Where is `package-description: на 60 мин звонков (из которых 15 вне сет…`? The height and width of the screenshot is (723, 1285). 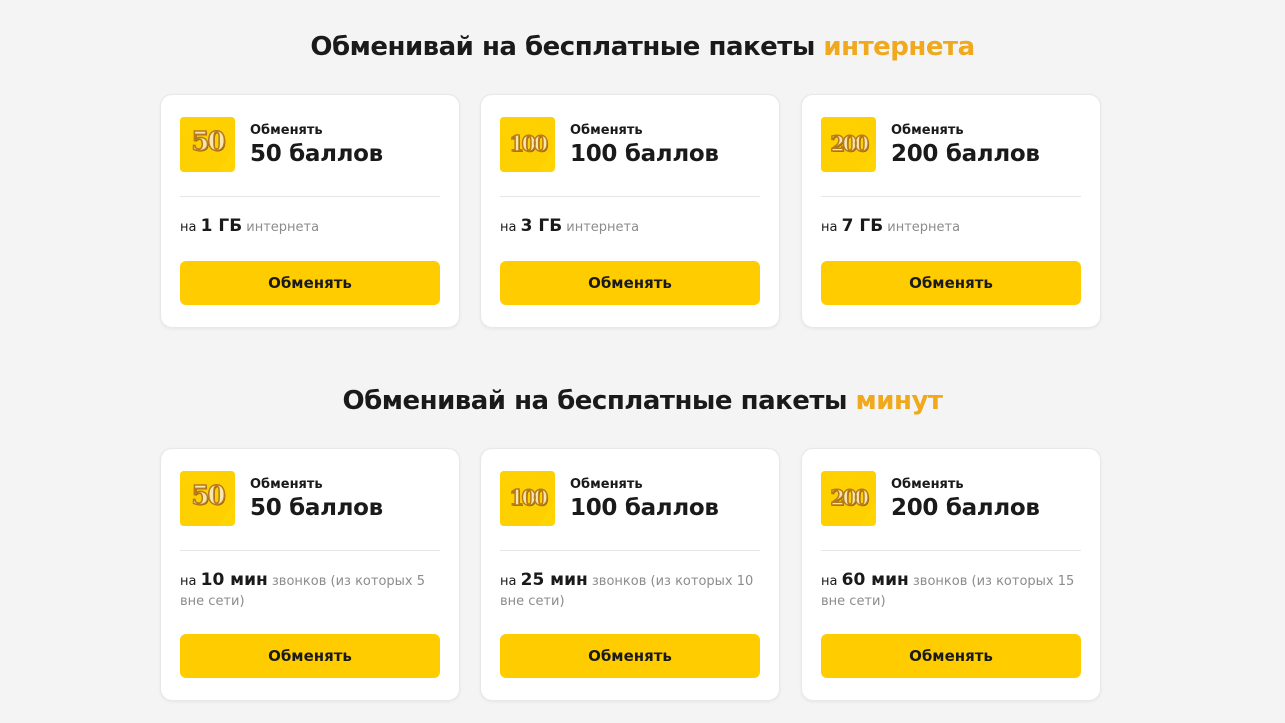 package-description: на 60 мин звонков (из которых 15 вне сет… is located at coordinates (951, 591).